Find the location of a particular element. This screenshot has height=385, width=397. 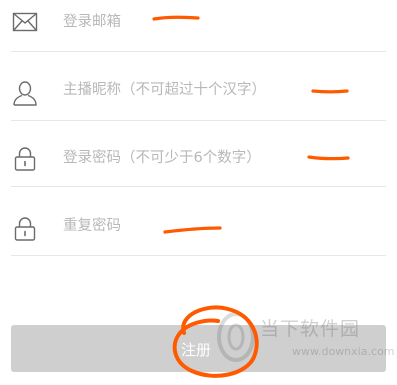

user-icon is located at coordinates (25, 93).